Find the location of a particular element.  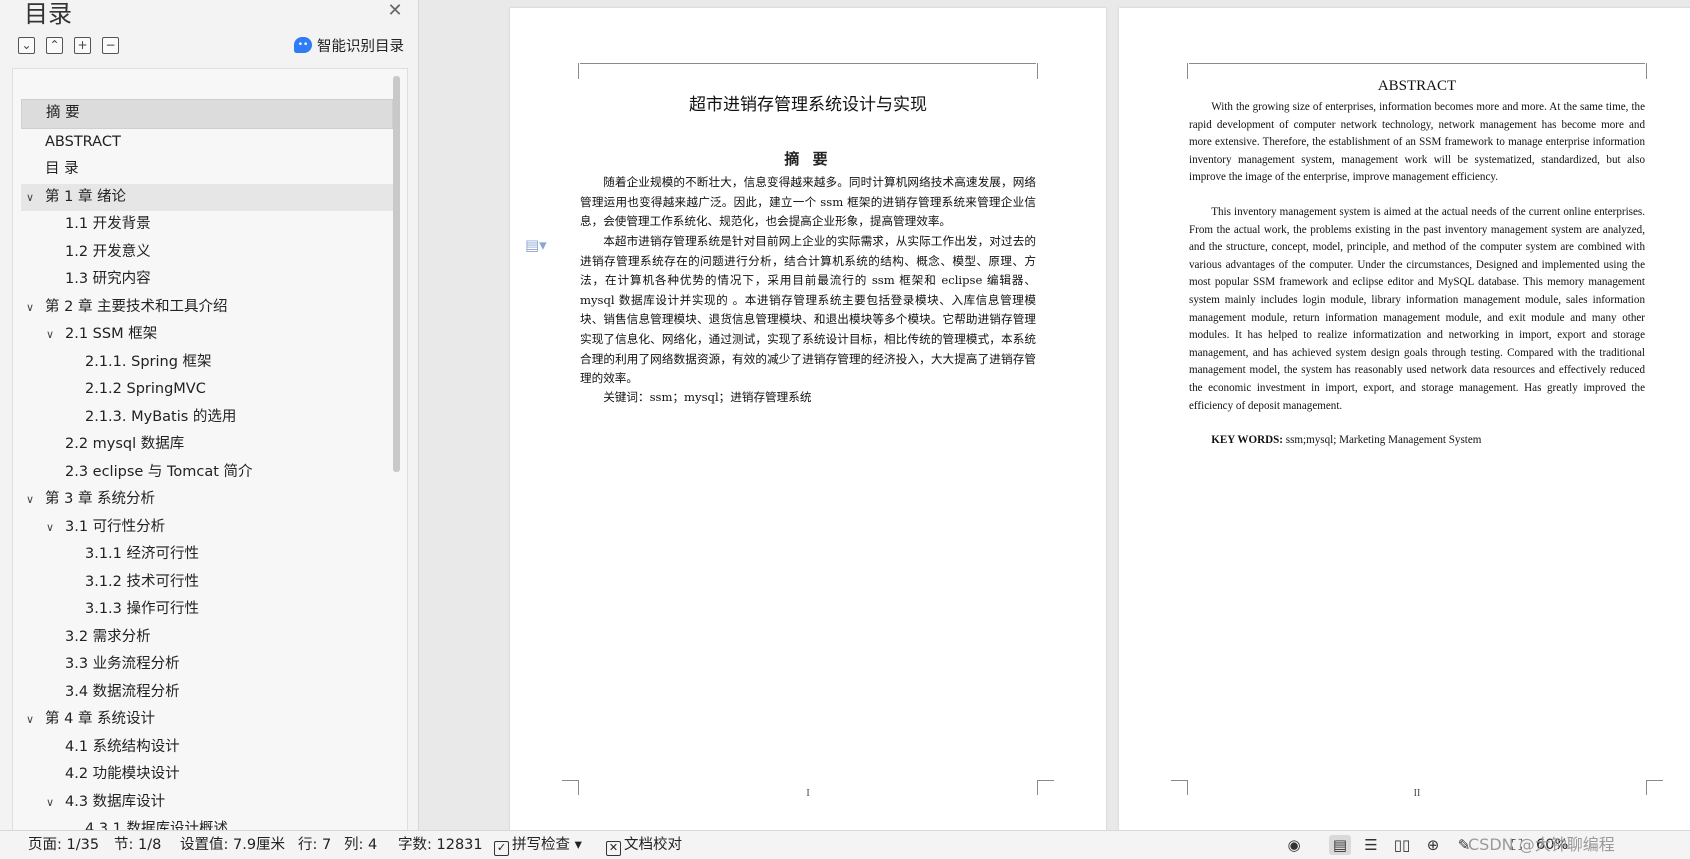

spell-check-label: 拼写检查 is located at coordinates (541, 845).